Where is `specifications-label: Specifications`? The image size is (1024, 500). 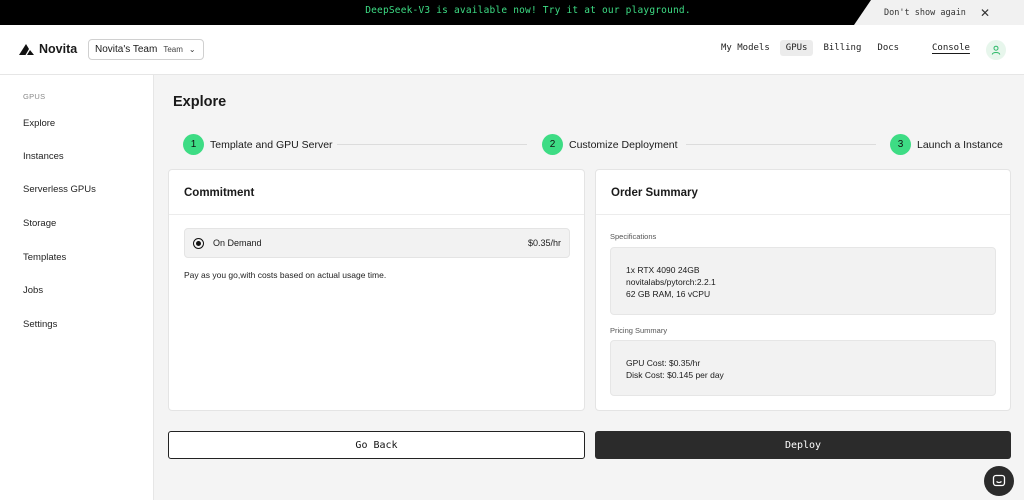 specifications-label: Specifications is located at coordinates (633, 236).